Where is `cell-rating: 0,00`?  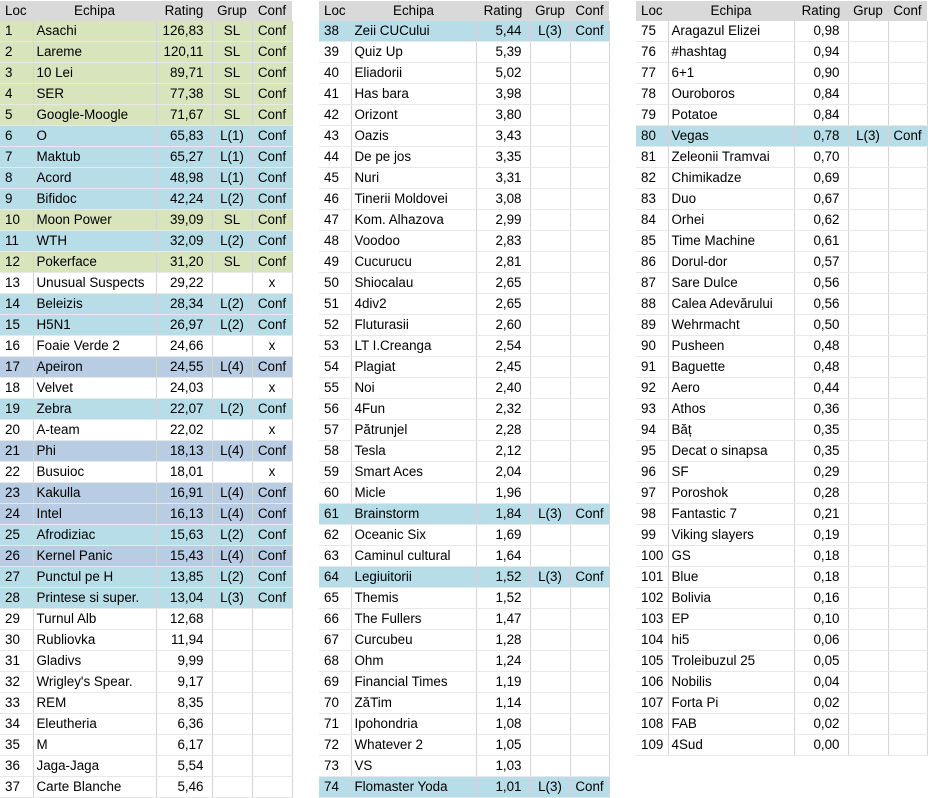 cell-rating: 0,00 is located at coordinates (821, 745).